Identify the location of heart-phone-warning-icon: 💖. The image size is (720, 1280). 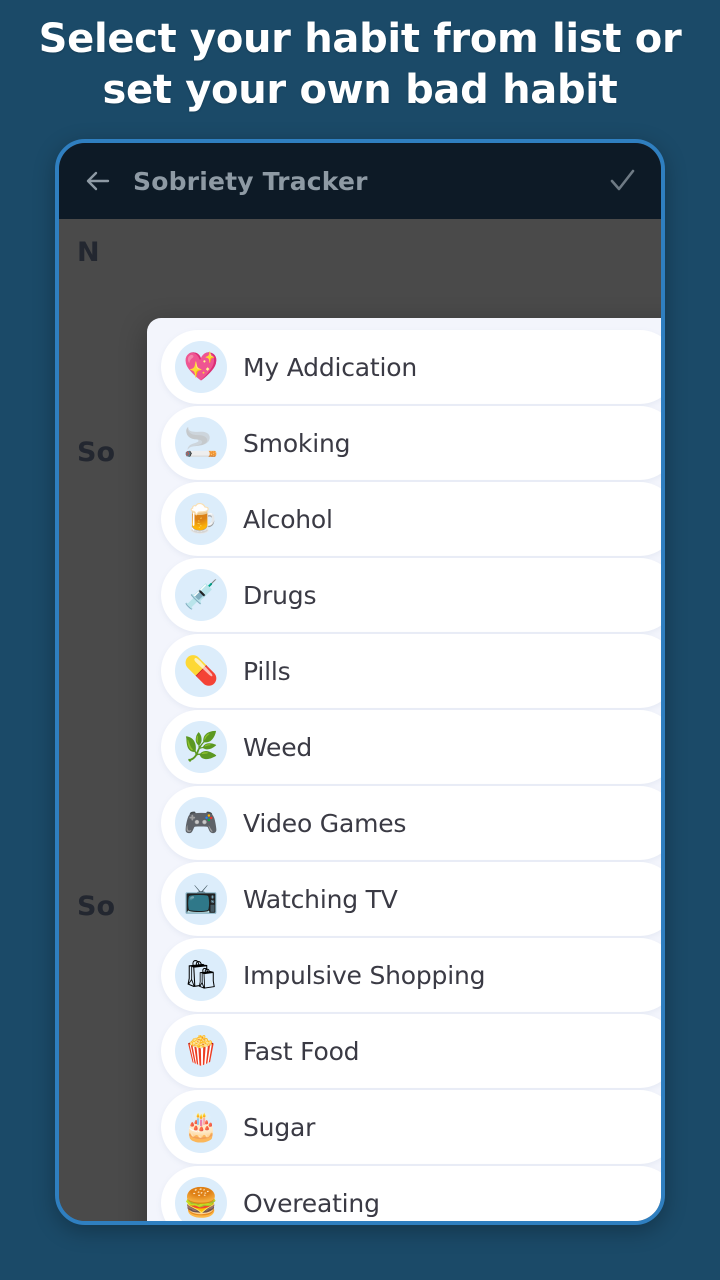
(201, 367).